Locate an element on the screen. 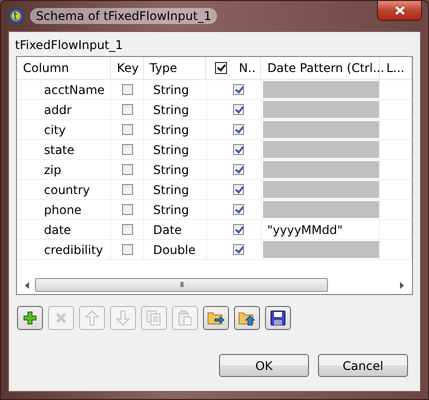 Image resolution: width=429 pixels, height=400 pixels. ok-button: OK is located at coordinates (264, 365).